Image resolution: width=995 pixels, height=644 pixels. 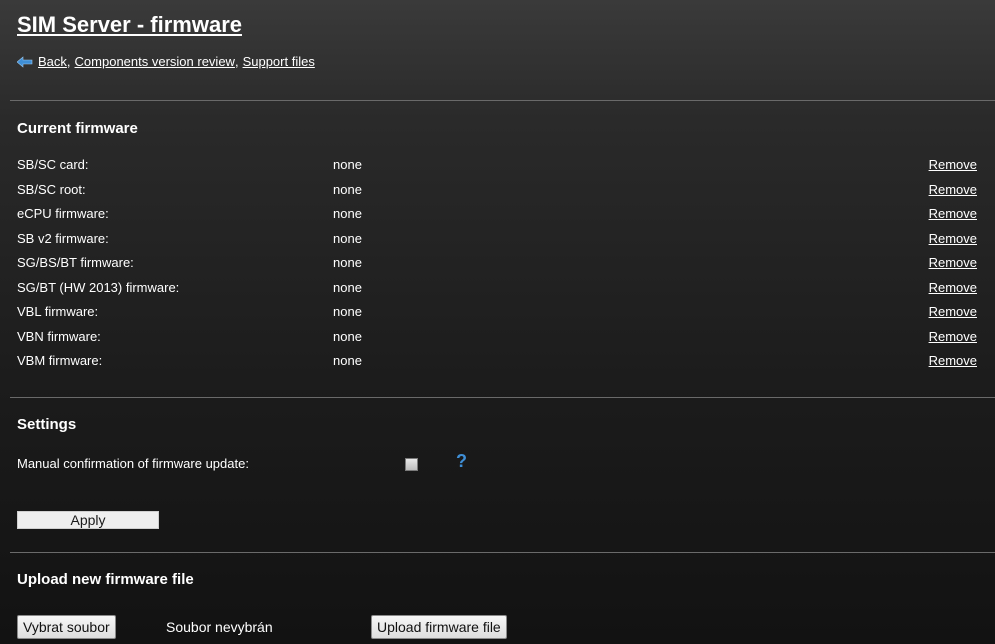 I want to click on manual-confirmation-checkbox, so click(x=411, y=464).